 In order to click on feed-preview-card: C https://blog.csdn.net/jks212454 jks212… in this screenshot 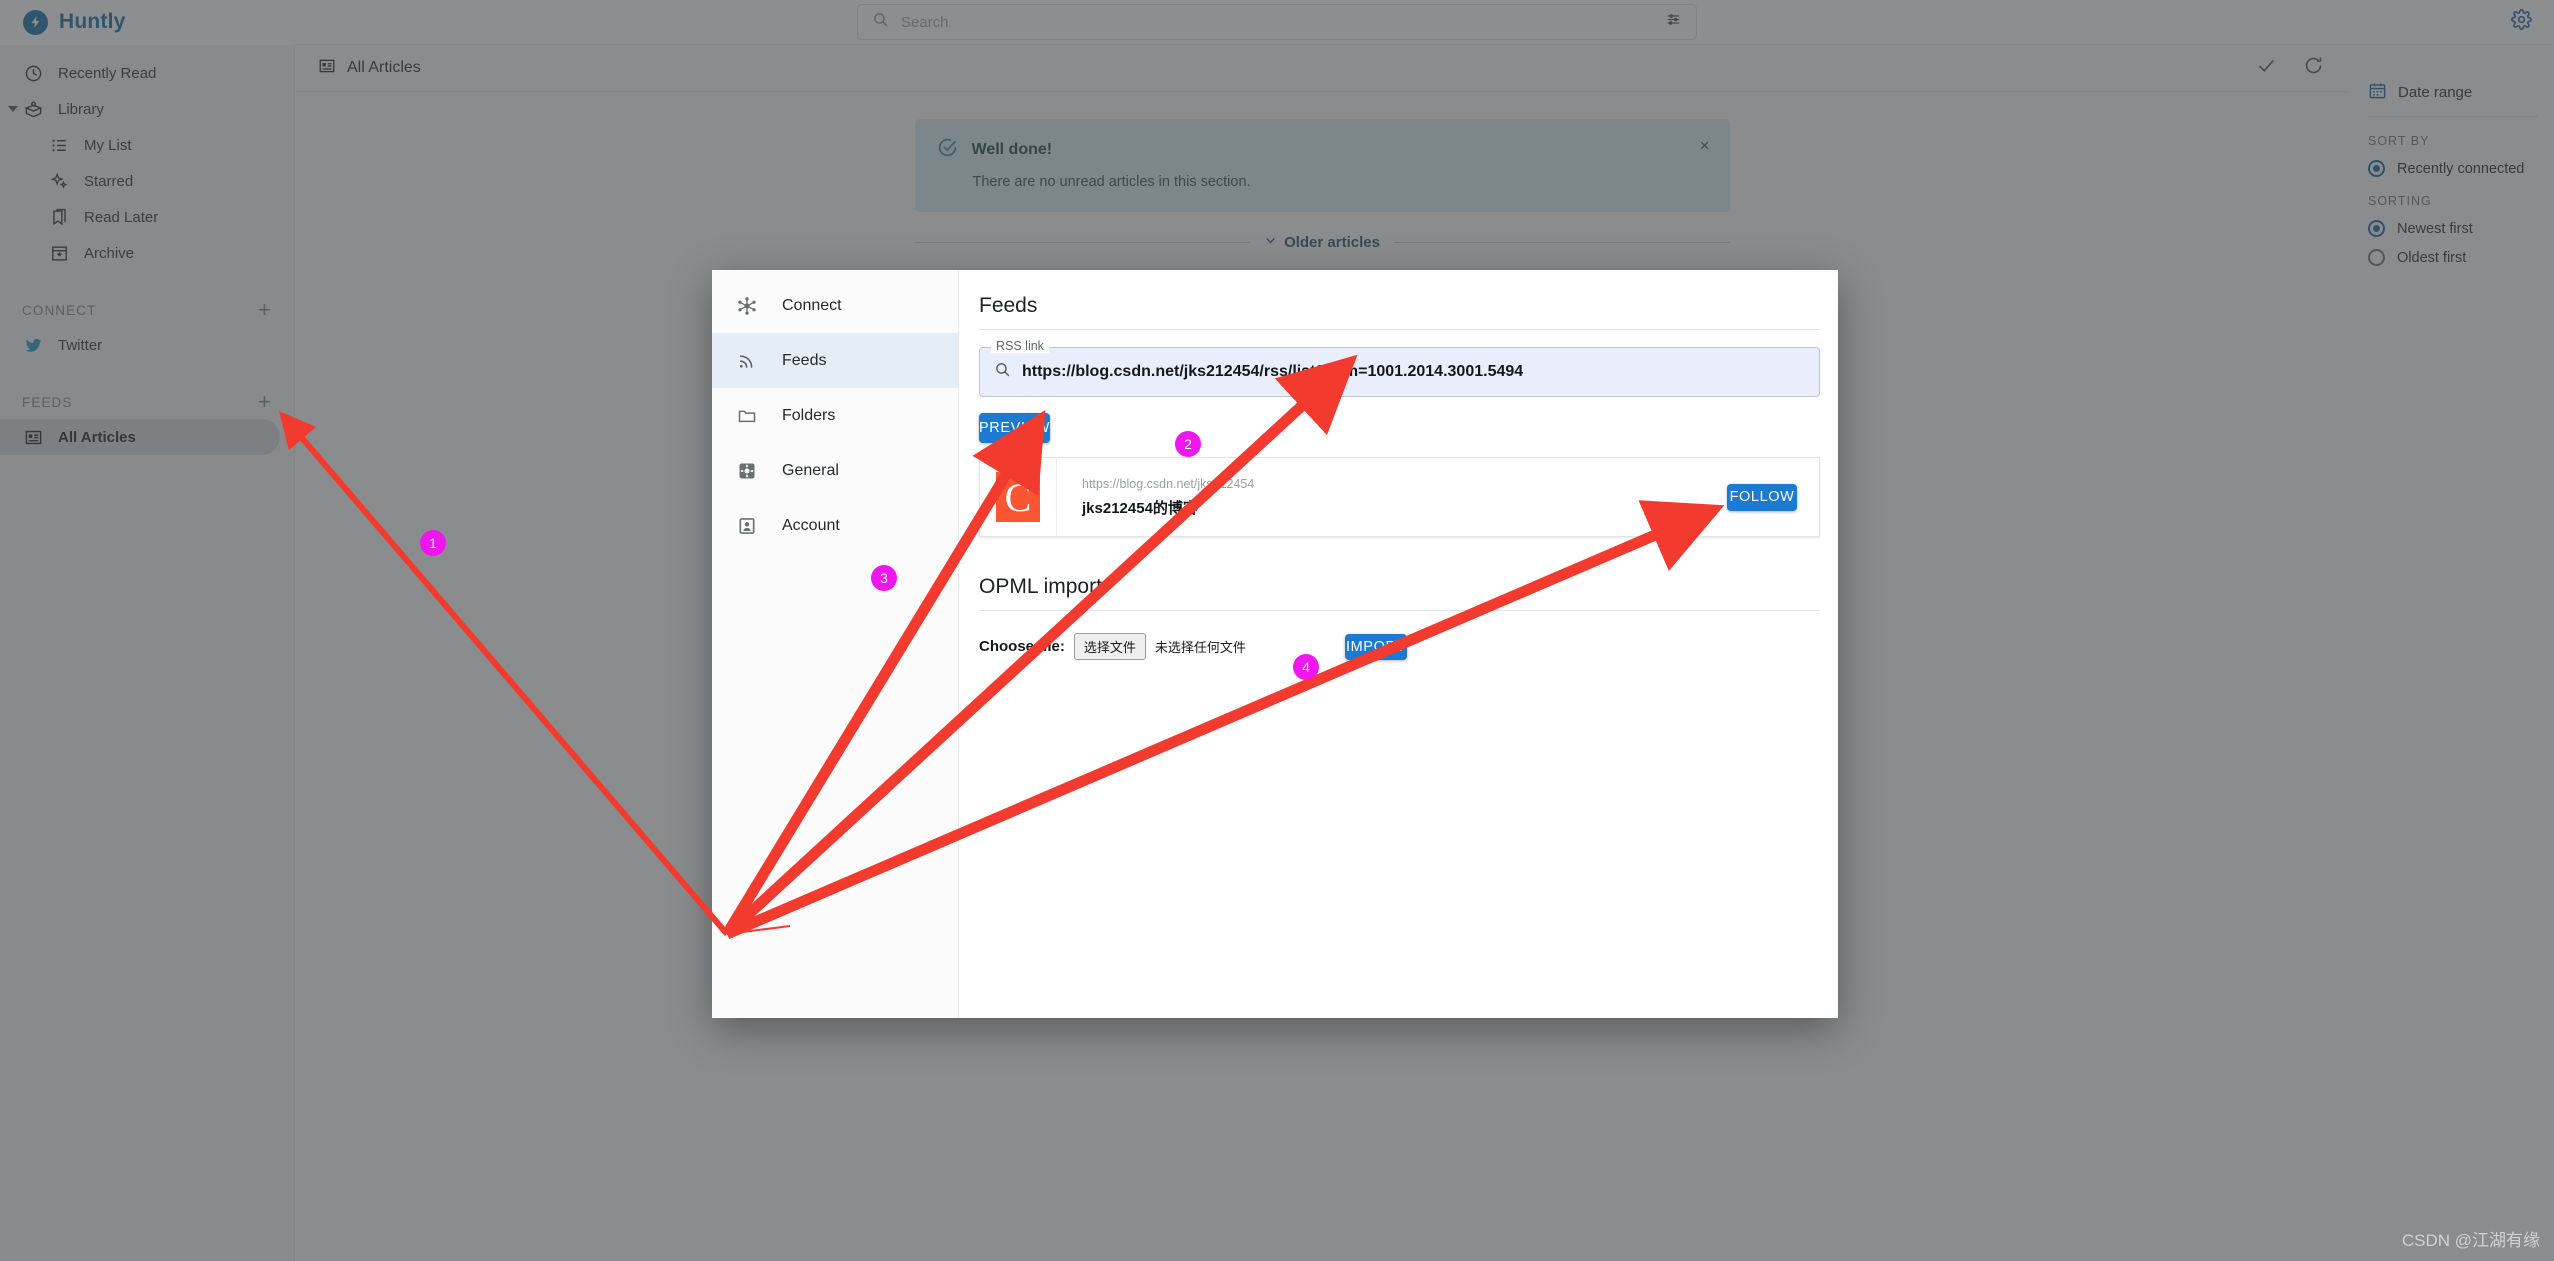, I will do `click(1399, 497)`.